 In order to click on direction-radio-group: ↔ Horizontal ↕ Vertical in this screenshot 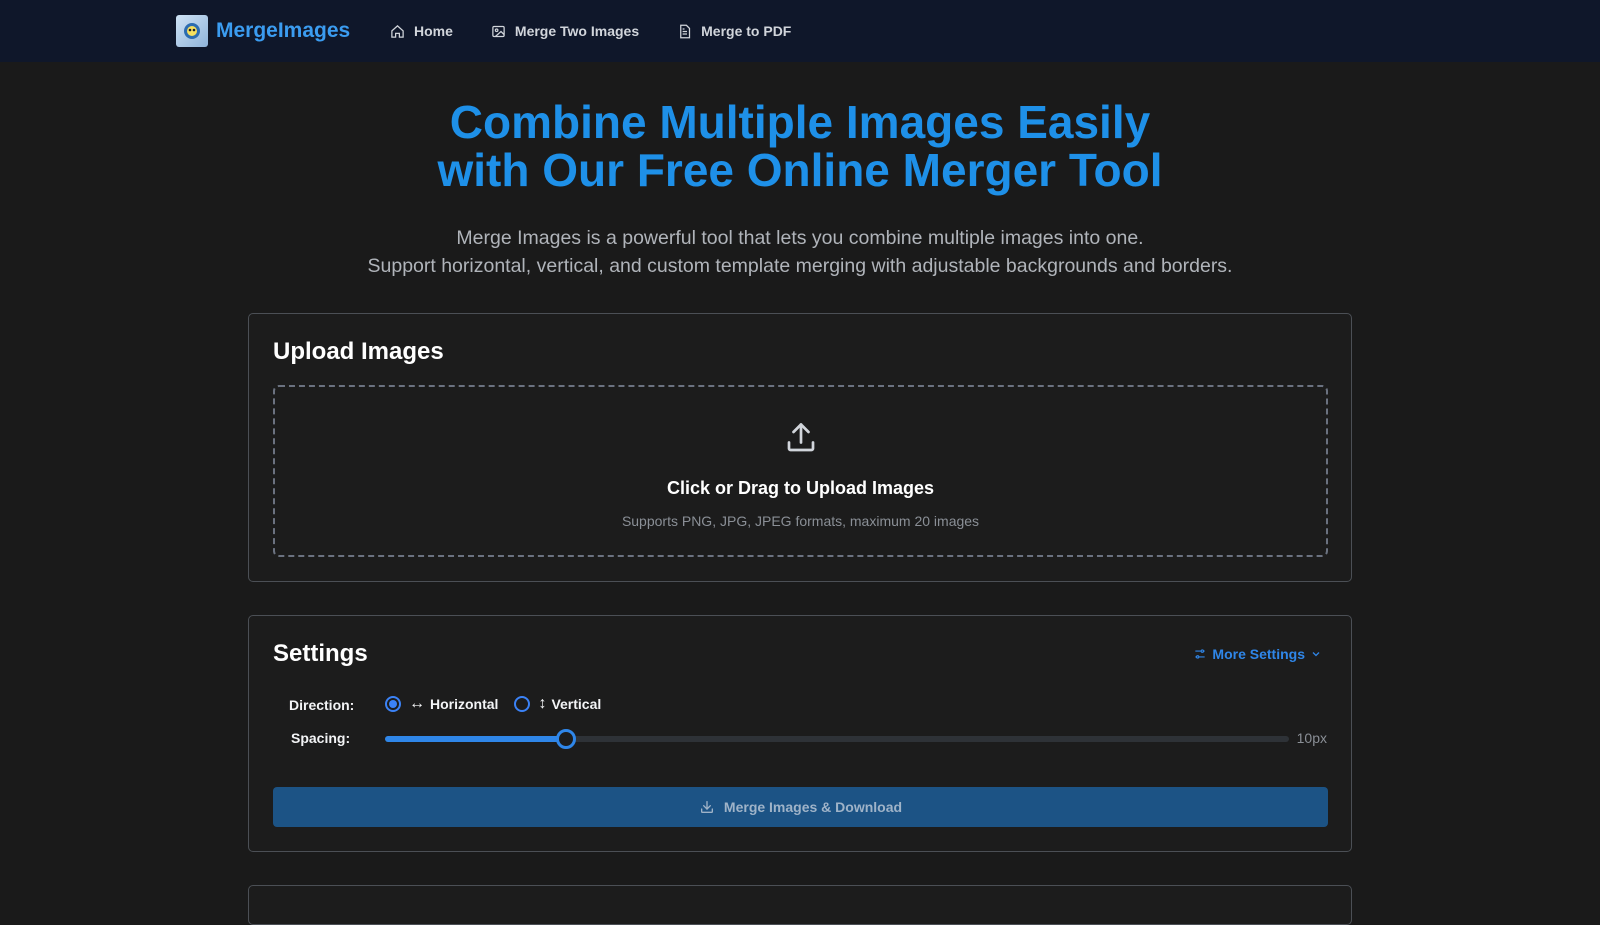, I will do `click(501, 704)`.